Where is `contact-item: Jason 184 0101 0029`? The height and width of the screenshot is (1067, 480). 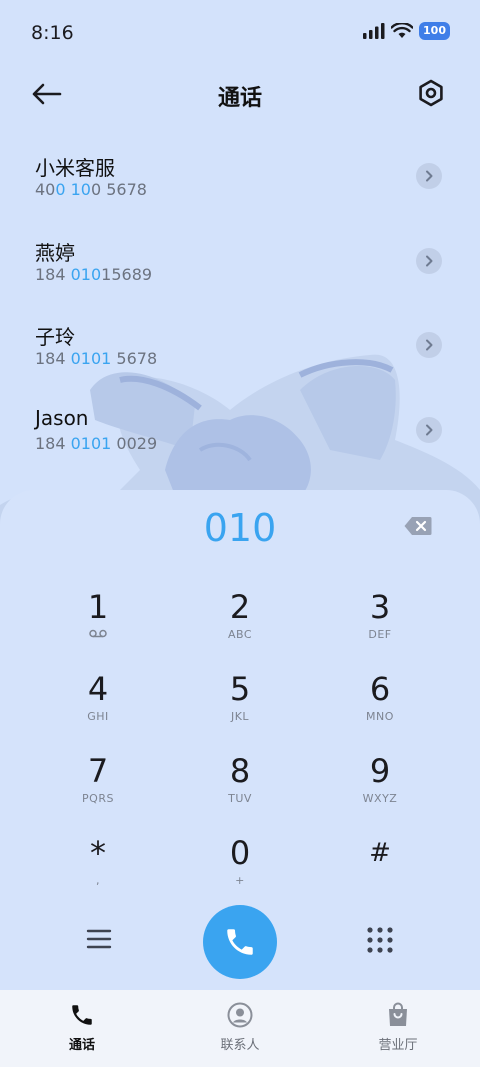 contact-item: Jason 184 0101 0029 is located at coordinates (240, 436).